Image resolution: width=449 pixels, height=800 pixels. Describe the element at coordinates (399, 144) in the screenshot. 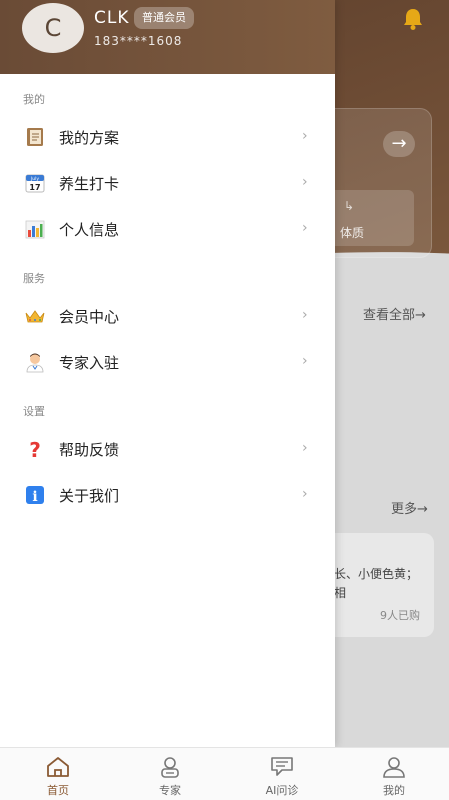

I see `arrow-right-icon: →` at that location.